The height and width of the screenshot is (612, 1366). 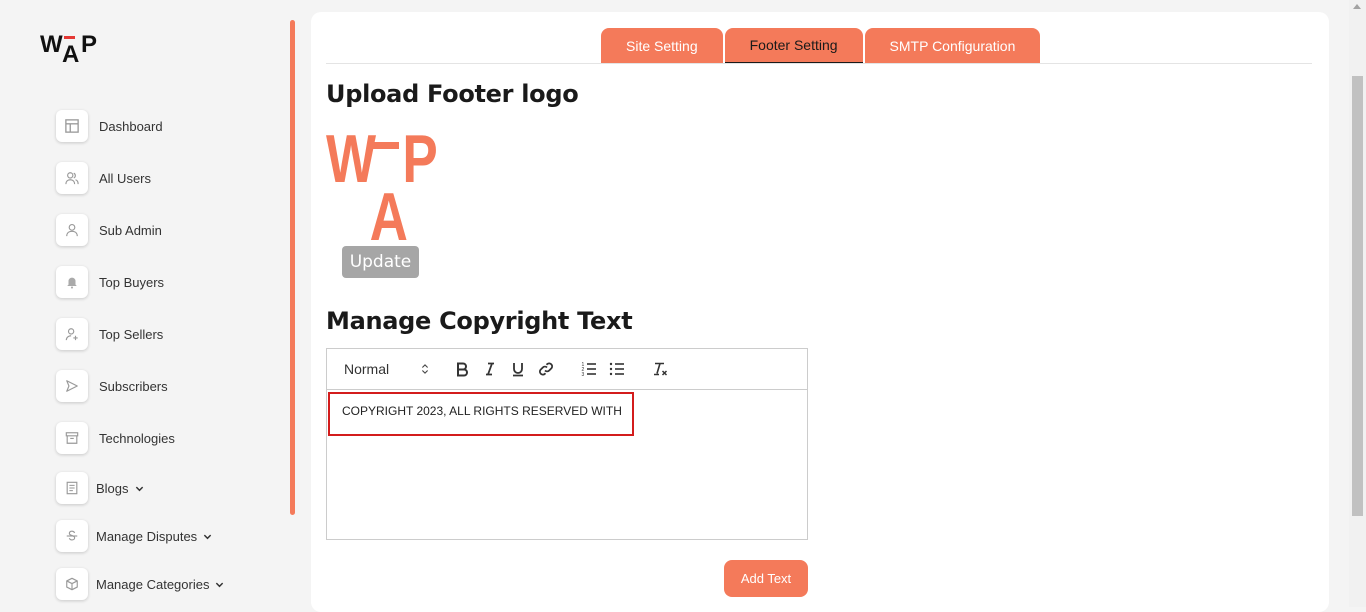 I want to click on dashboard-icon, so click(x=72, y=126).